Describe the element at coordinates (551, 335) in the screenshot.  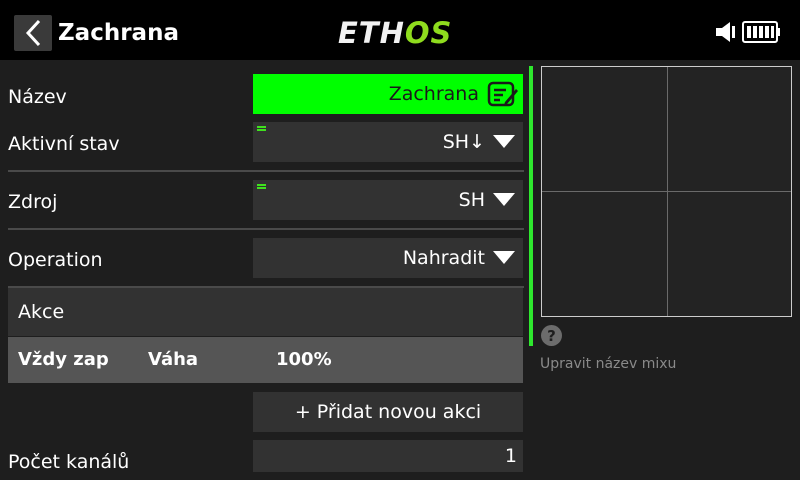
I see `help-icon: ?` at that location.